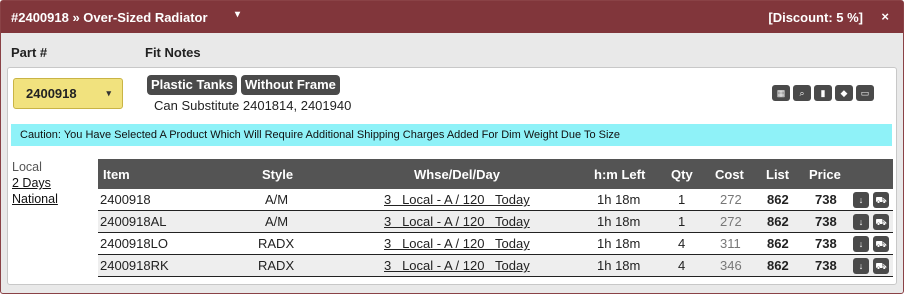  I want to click on col-hm-left: h:m Left, so click(620, 174).